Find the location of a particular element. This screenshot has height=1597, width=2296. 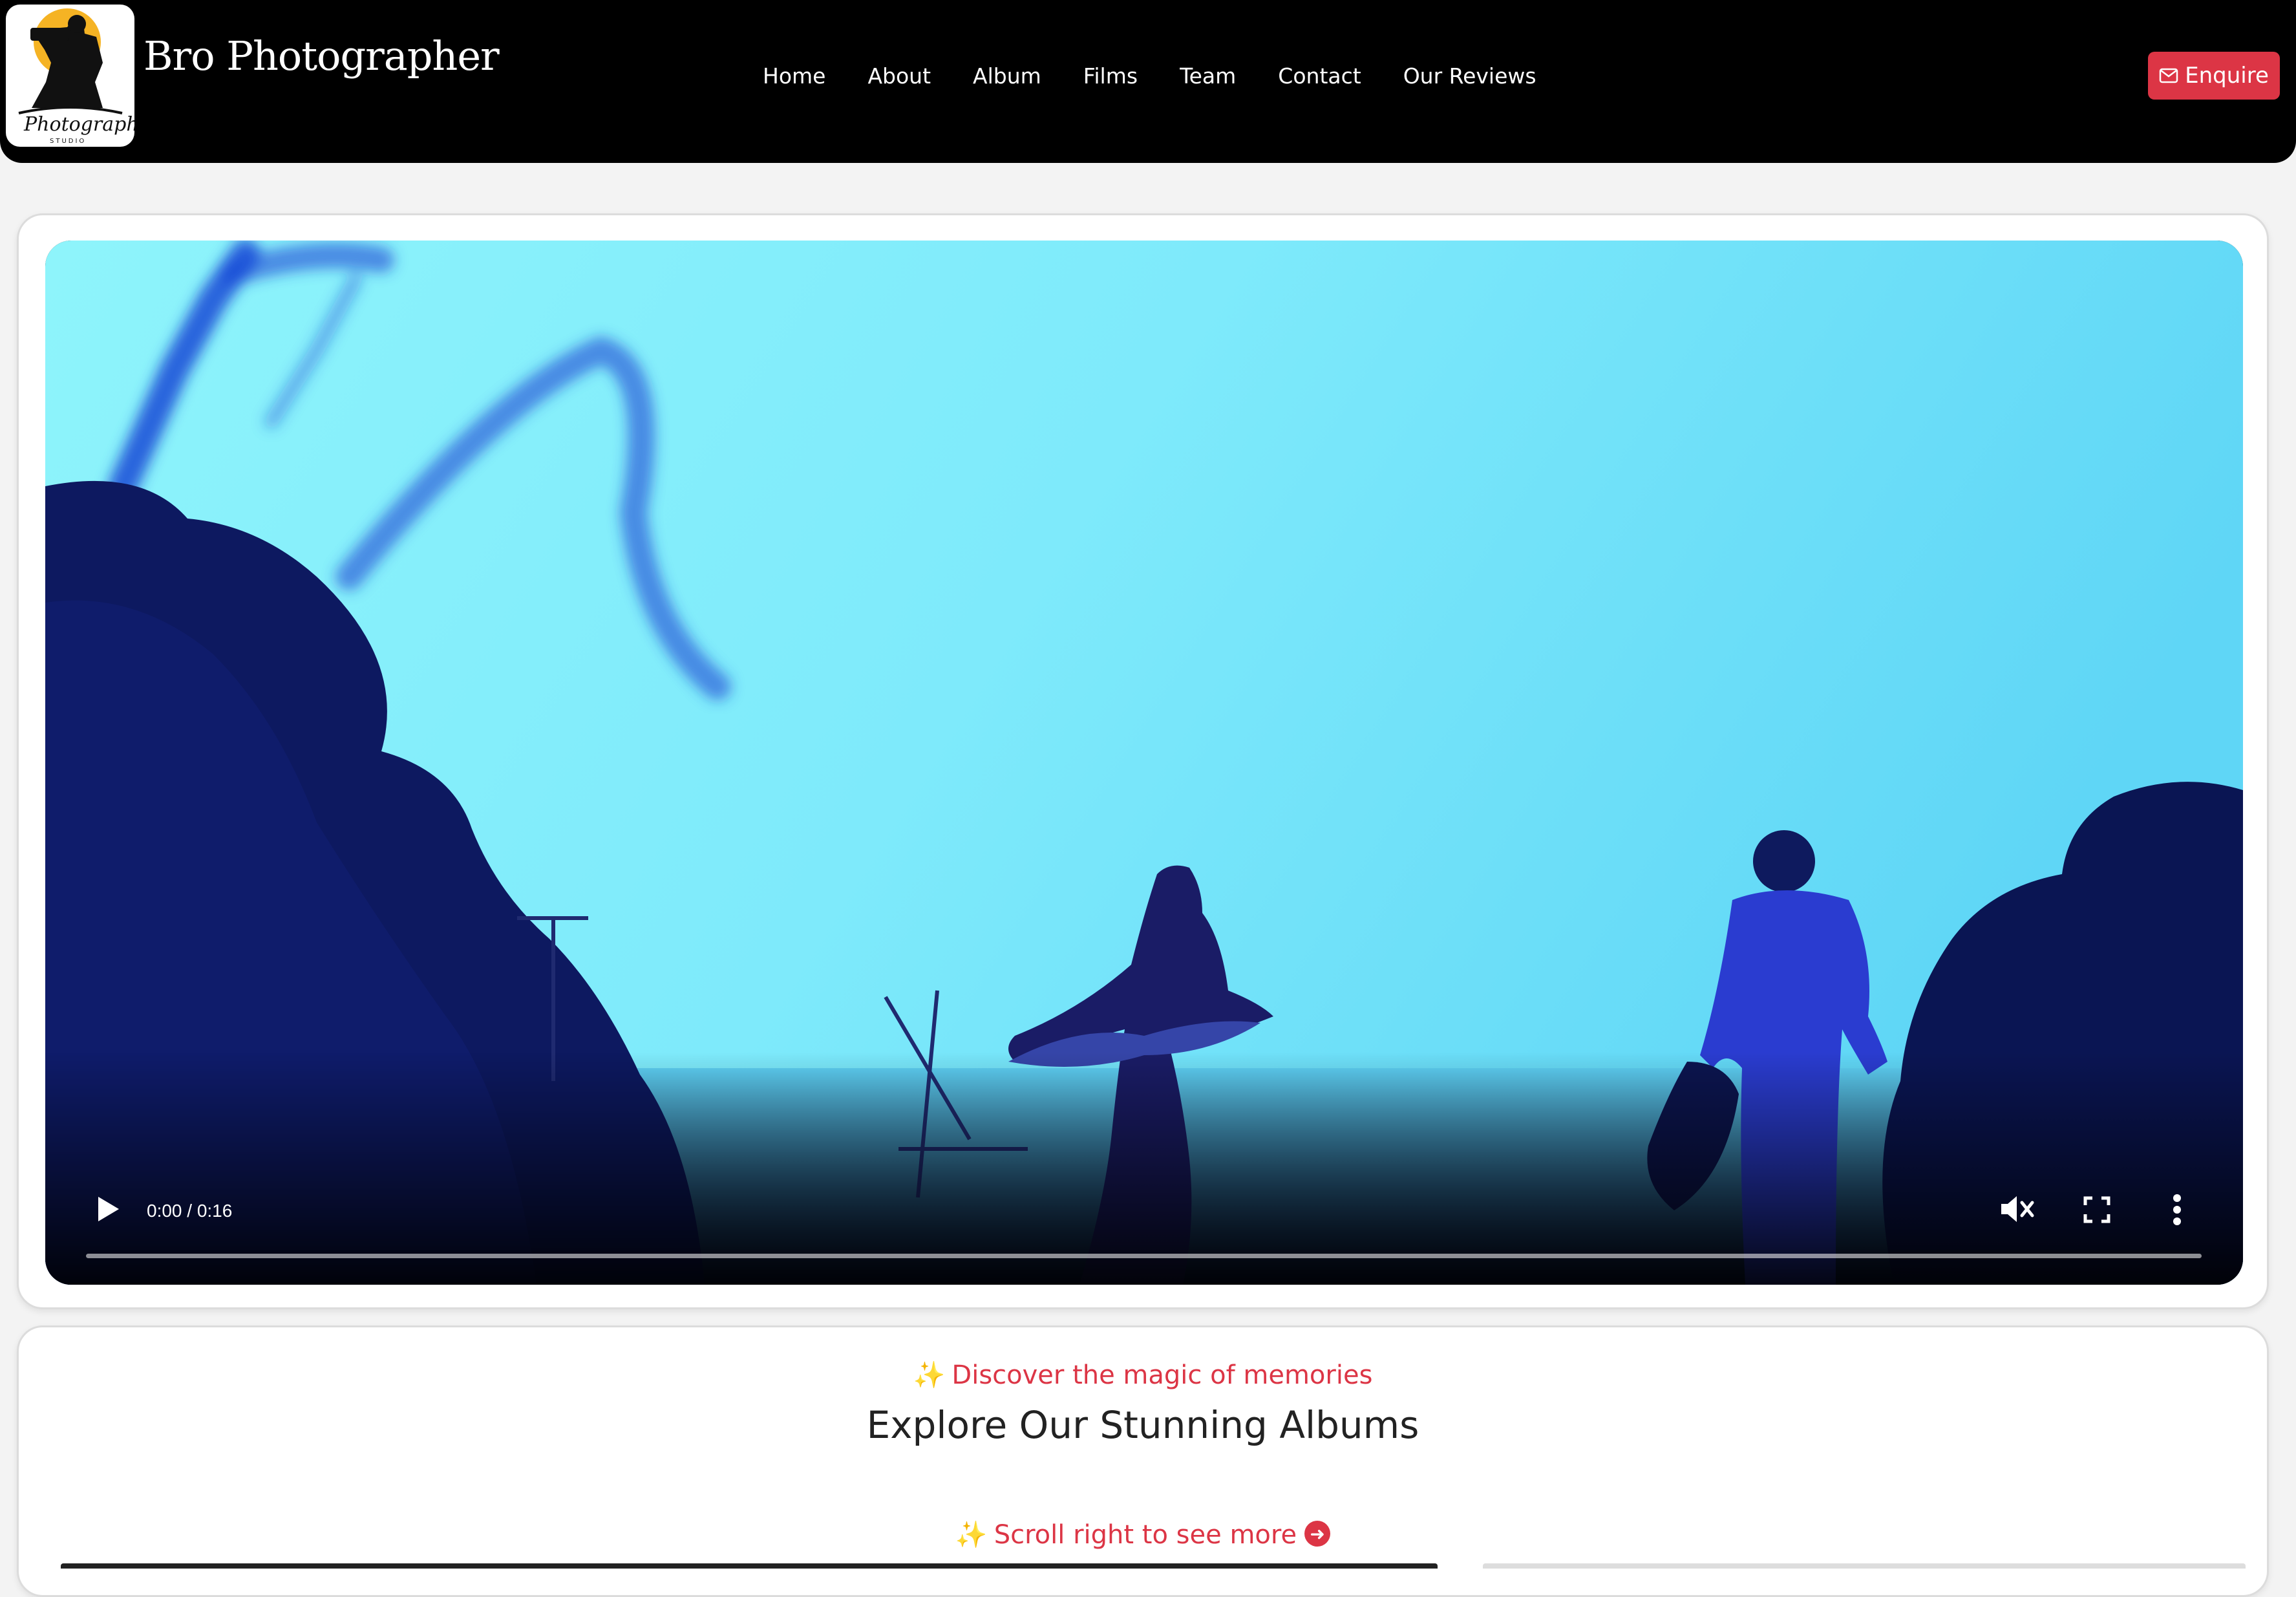

scroll-hint: ✨ Scroll right to see more ➜ is located at coordinates (1143, 1535).